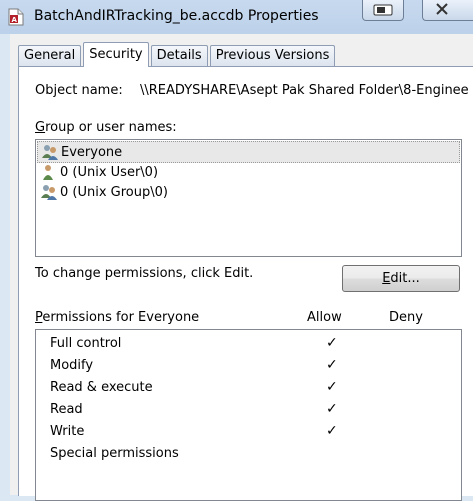 The image size is (473, 501). What do you see at coordinates (72, 365) in the screenshot?
I see `permission-name: Modify` at bounding box center [72, 365].